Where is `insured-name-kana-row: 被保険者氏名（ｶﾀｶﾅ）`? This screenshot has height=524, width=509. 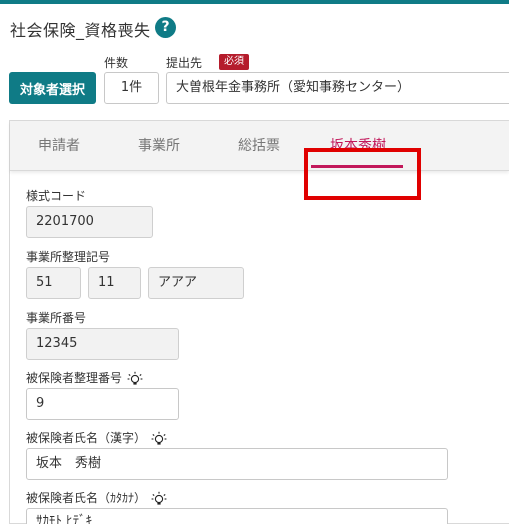
insured-name-kana-row: 被保険者氏名（ｶﾀｶﾅ） is located at coordinates (96, 498).